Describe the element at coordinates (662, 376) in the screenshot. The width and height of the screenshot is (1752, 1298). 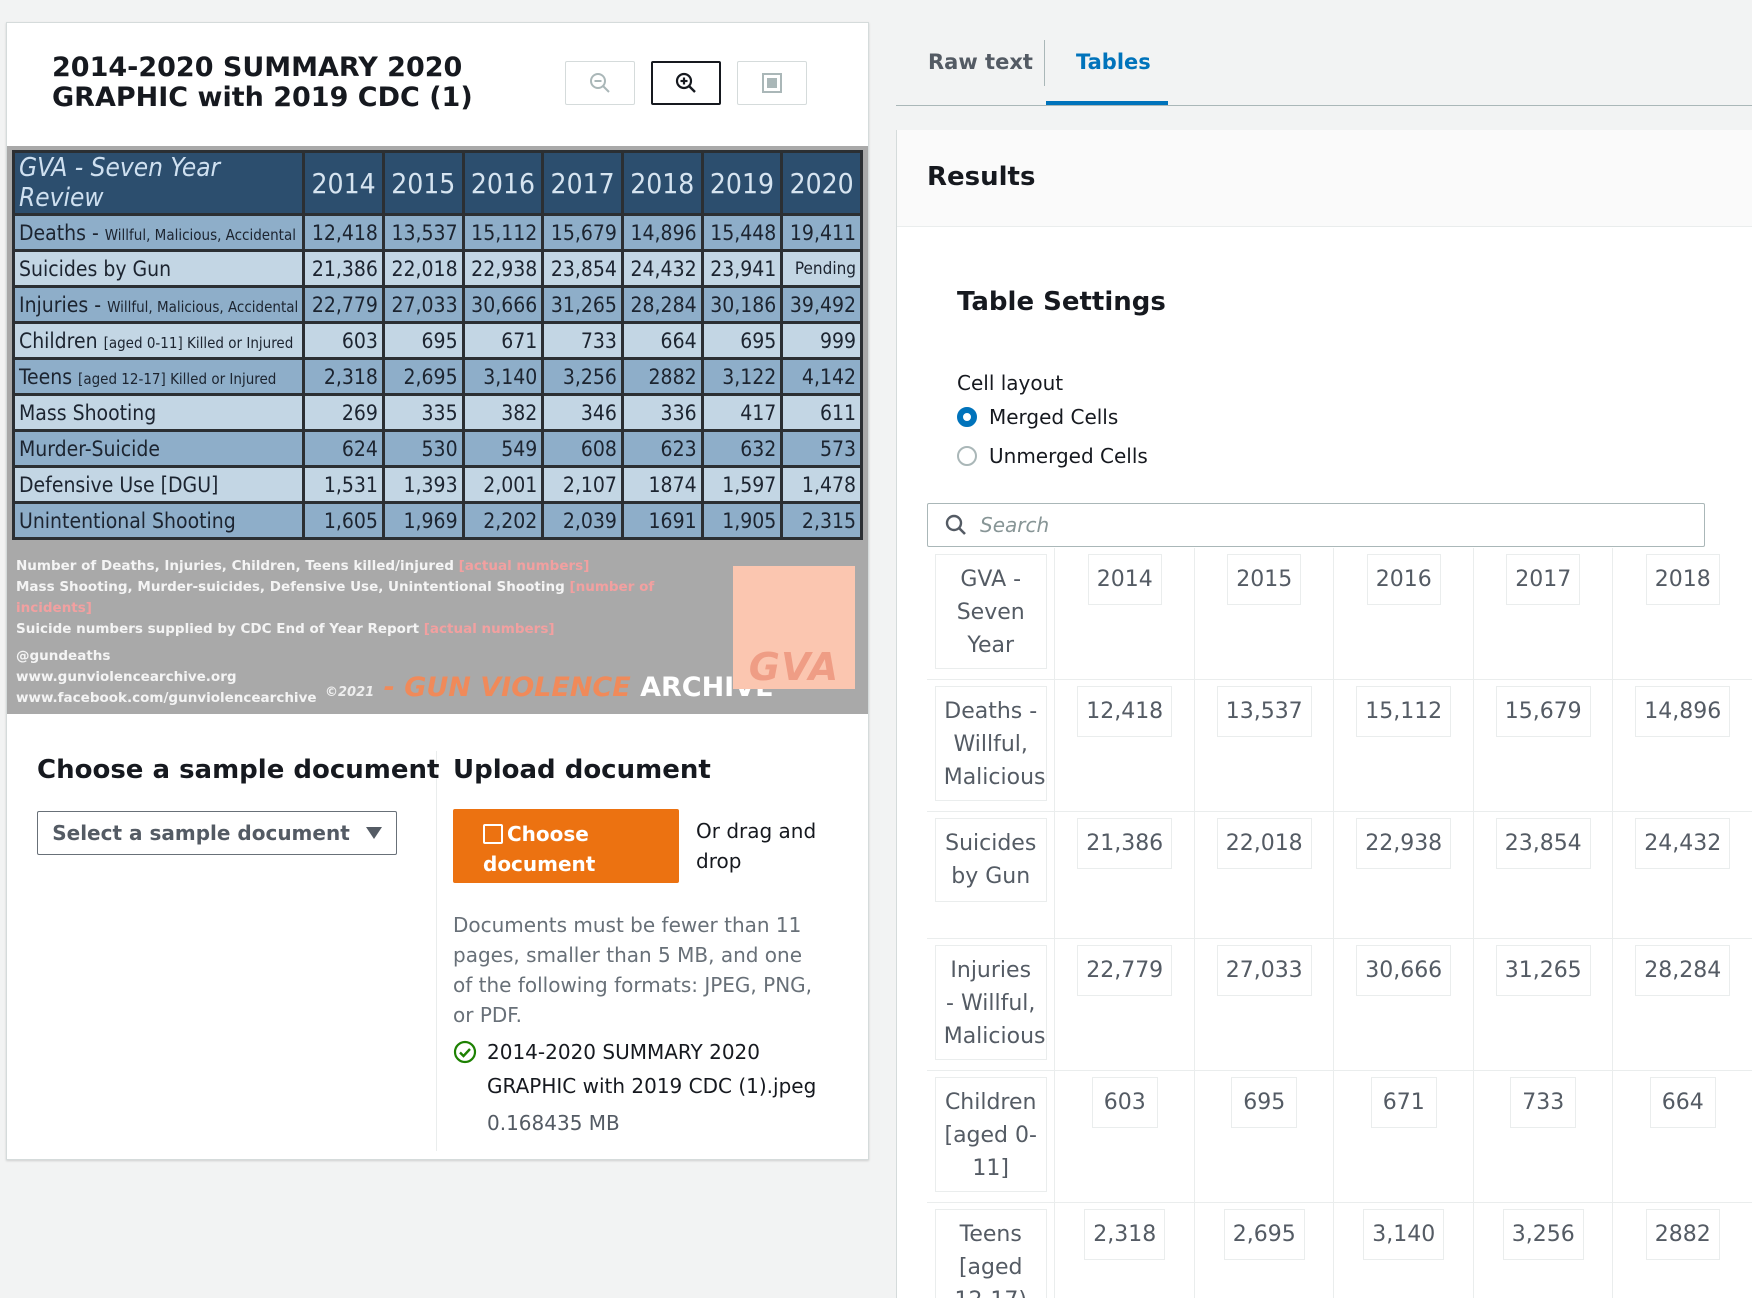
I see `preview-cell: 2882` at that location.